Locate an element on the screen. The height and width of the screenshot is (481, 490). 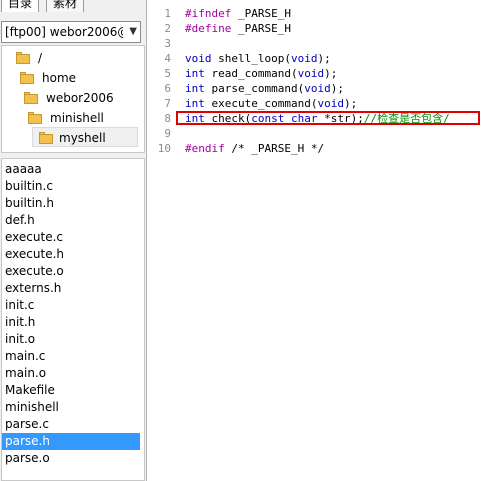
code-token: #ifndef is located at coordinates (208, 13).